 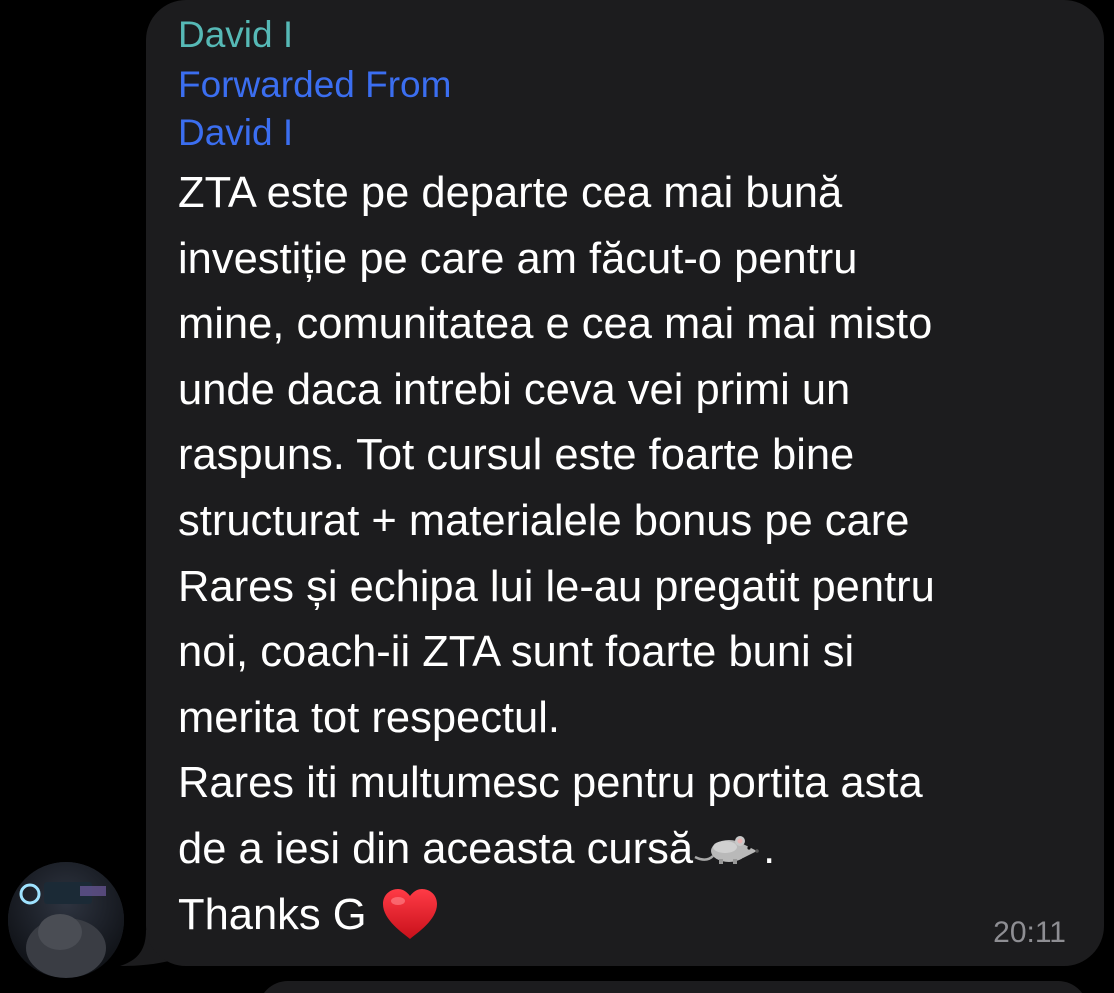 I want to click on avatar-photo, so click(x=66, y=920).